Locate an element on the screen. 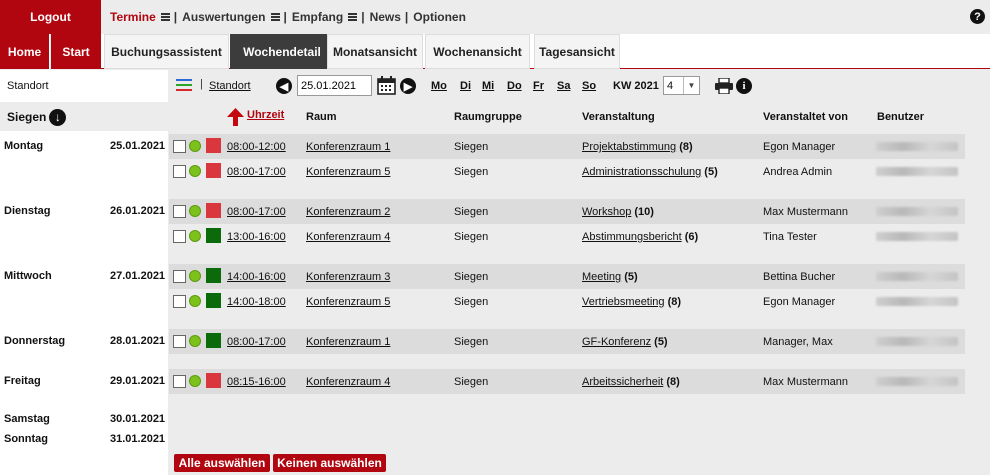 This screenshot has height=475, width=990. date-input is located at coordinates (334, 85).